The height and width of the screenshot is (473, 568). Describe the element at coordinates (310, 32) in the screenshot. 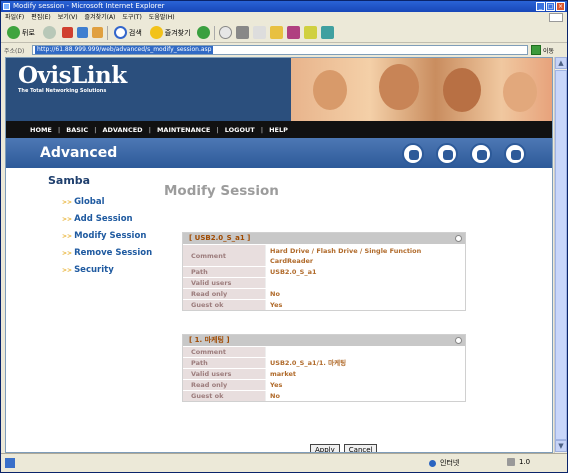

I see `media-icon` at that location.